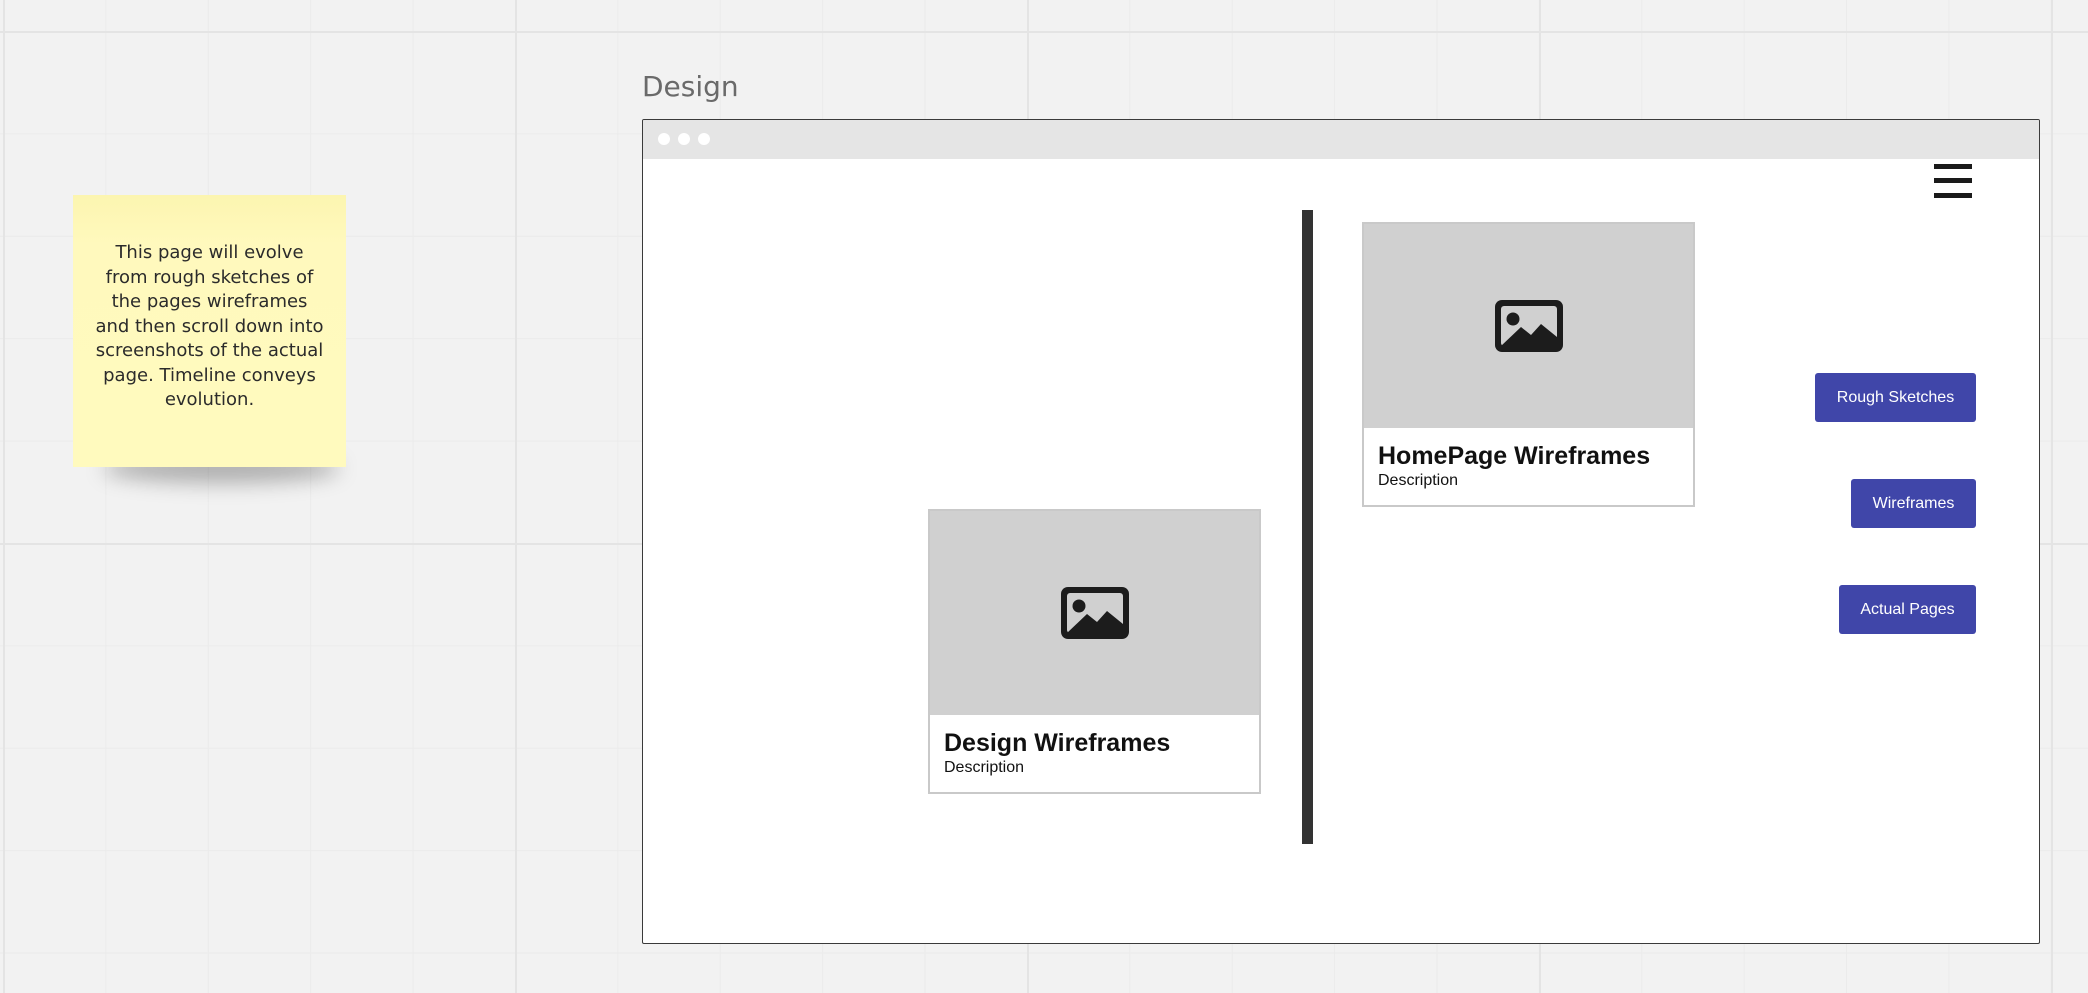  What do you see at coordinates (690, 86) in the screenshot?
I see `frame-title: Design` at bounding box center [690, 86].